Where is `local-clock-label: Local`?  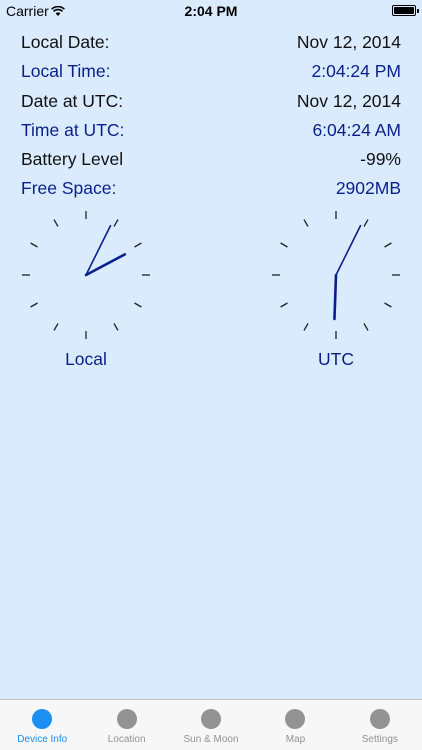 local-clock-label: Local is located at coordinates (86, 359).